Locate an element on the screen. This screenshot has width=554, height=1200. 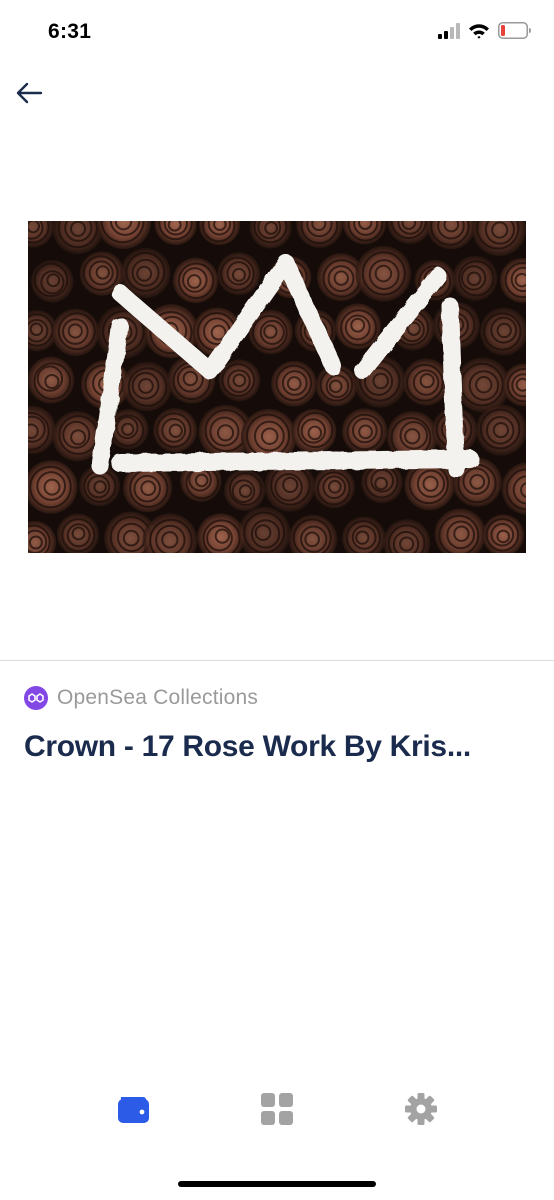
back-button is located at coordinates (29, 95).